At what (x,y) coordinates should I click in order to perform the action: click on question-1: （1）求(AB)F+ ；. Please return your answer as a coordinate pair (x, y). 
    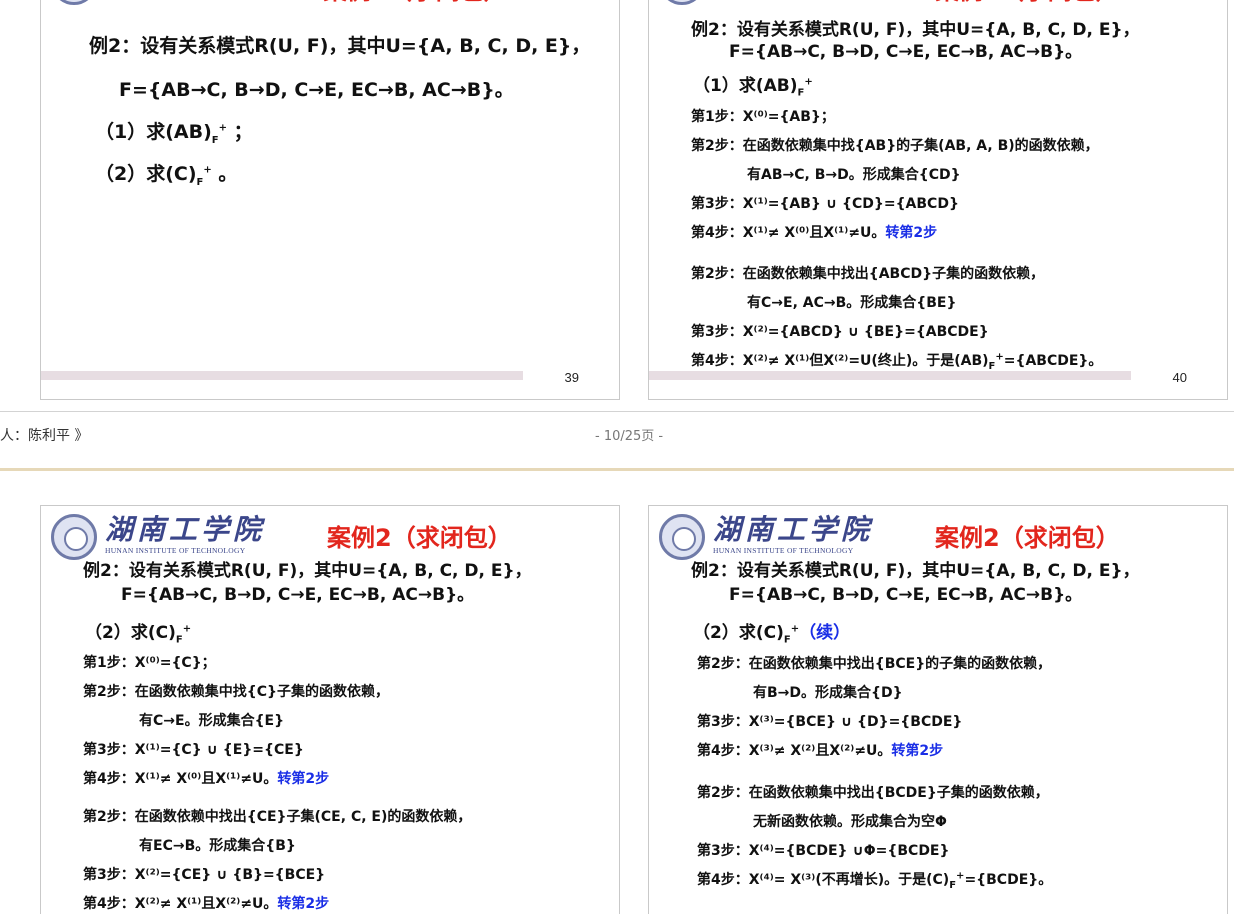
    Looking at the image, I should click on (174, 133).